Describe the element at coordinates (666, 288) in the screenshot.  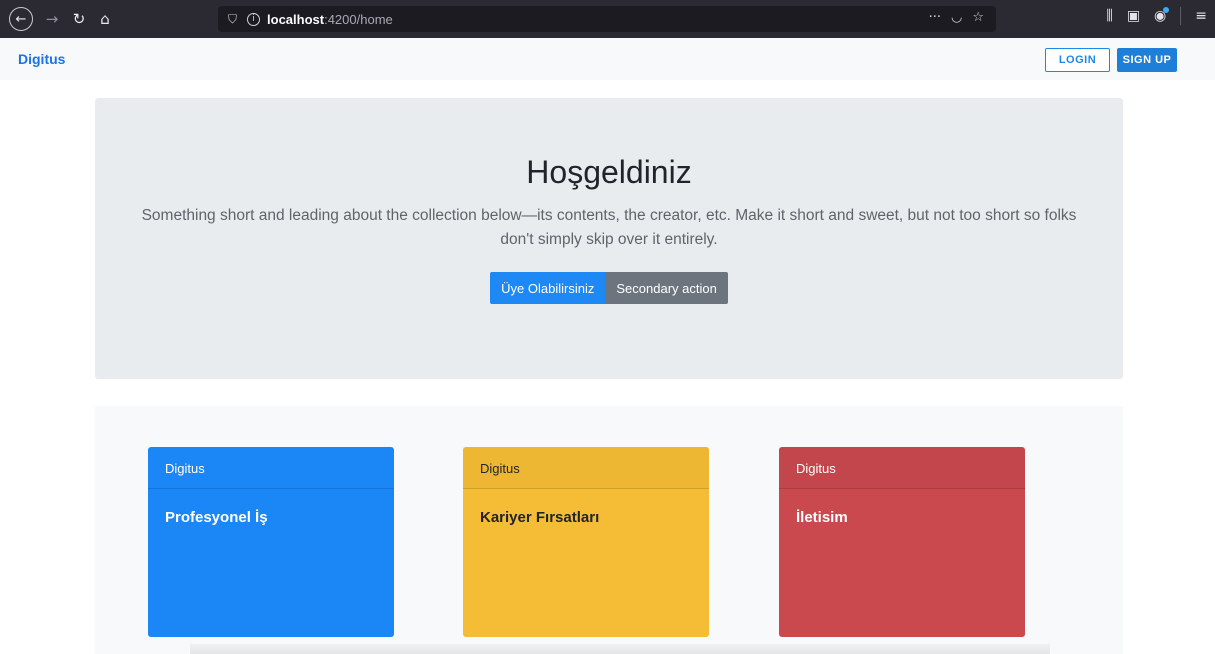
I see `secondary-action-button: Secondary action` at that location.